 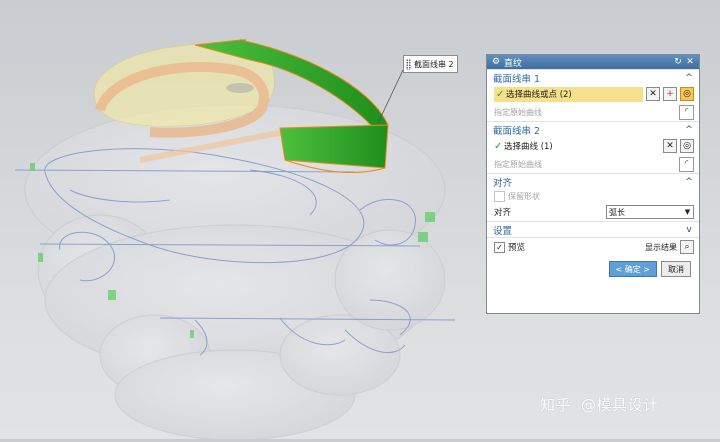 I want to click on ok-button: < 确定 >, so click(x=632, y=269).